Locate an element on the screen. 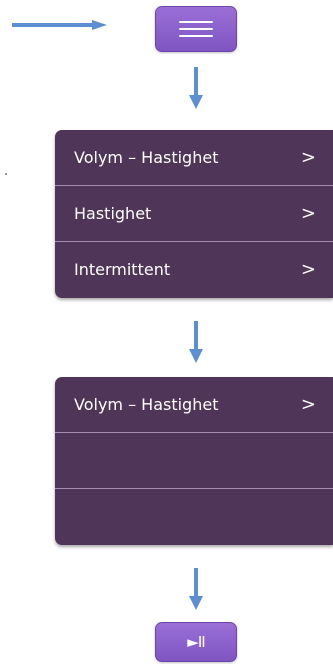 The height and width of the screenshot is (664, 333). menu-button is located at coordinates (196, 29).